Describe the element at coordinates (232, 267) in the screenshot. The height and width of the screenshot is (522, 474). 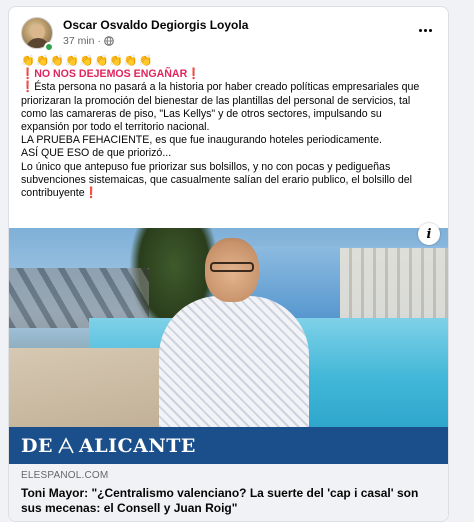
I see `person-glasses` at that location.